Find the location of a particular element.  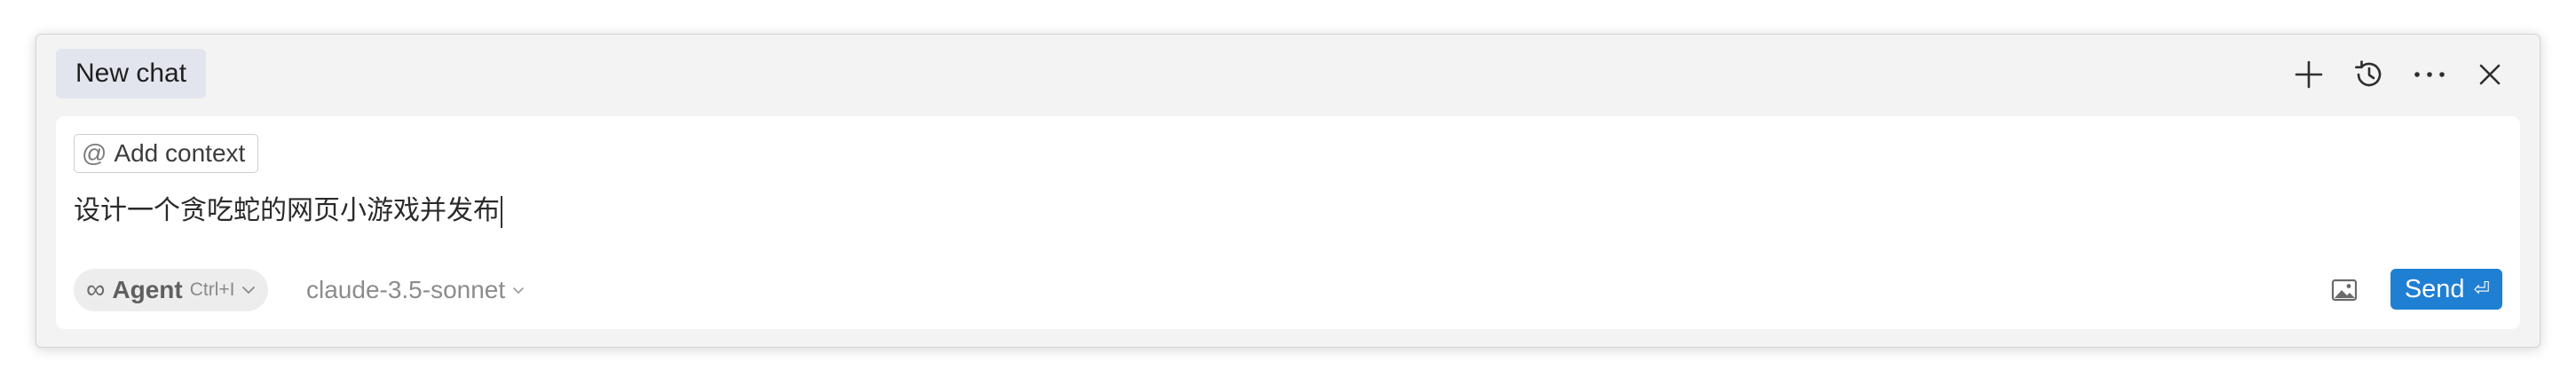

add-context-button: @ Add context is located at coordinates (166, 153).